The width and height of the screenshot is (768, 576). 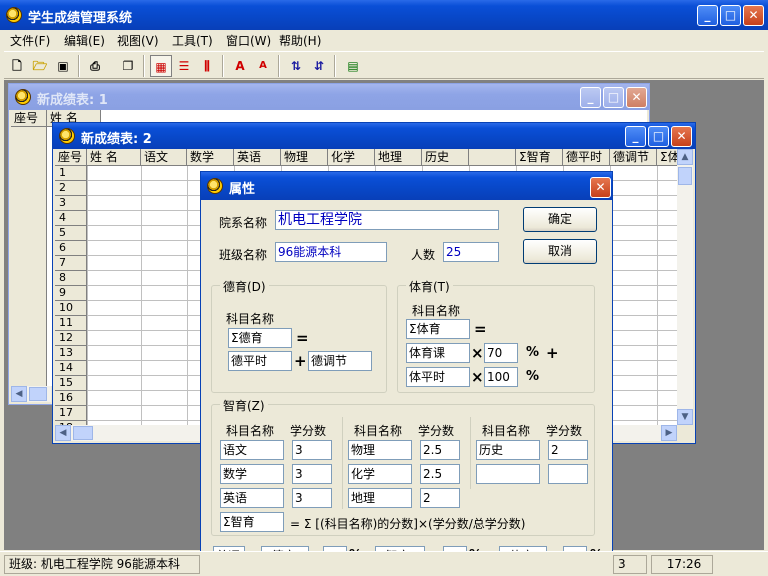 I want to click on scroll-right-icon: ▶, so click(x=669, y=433).